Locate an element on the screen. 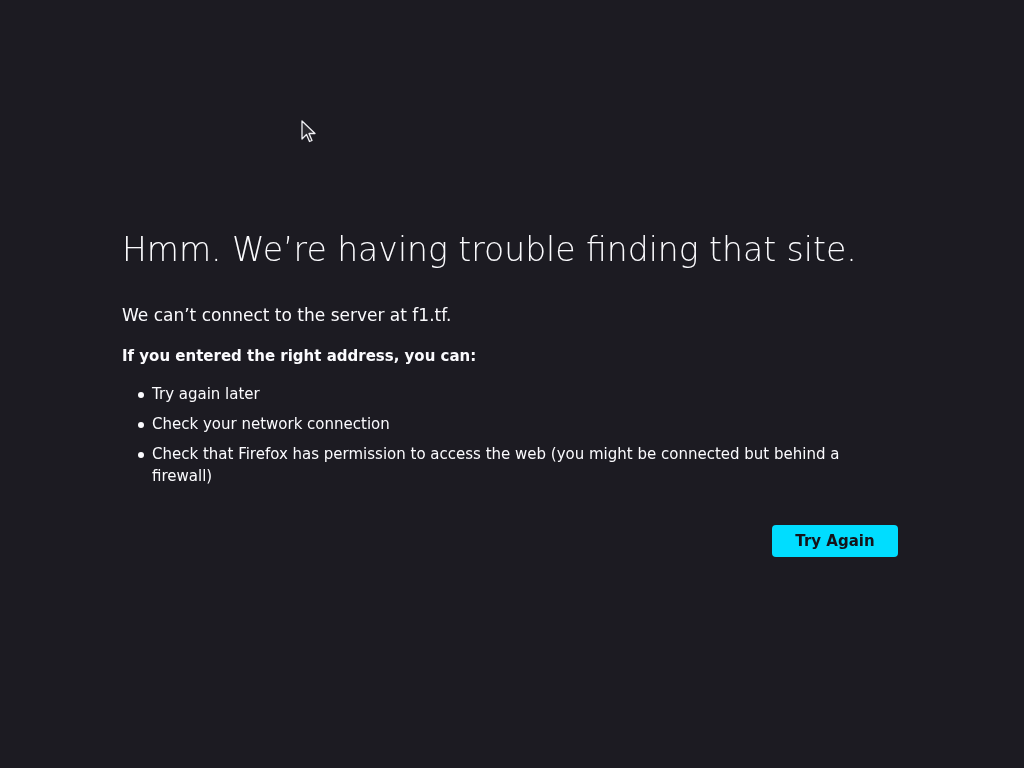  advice-item: Try again later is located at coordinates (206, 394).